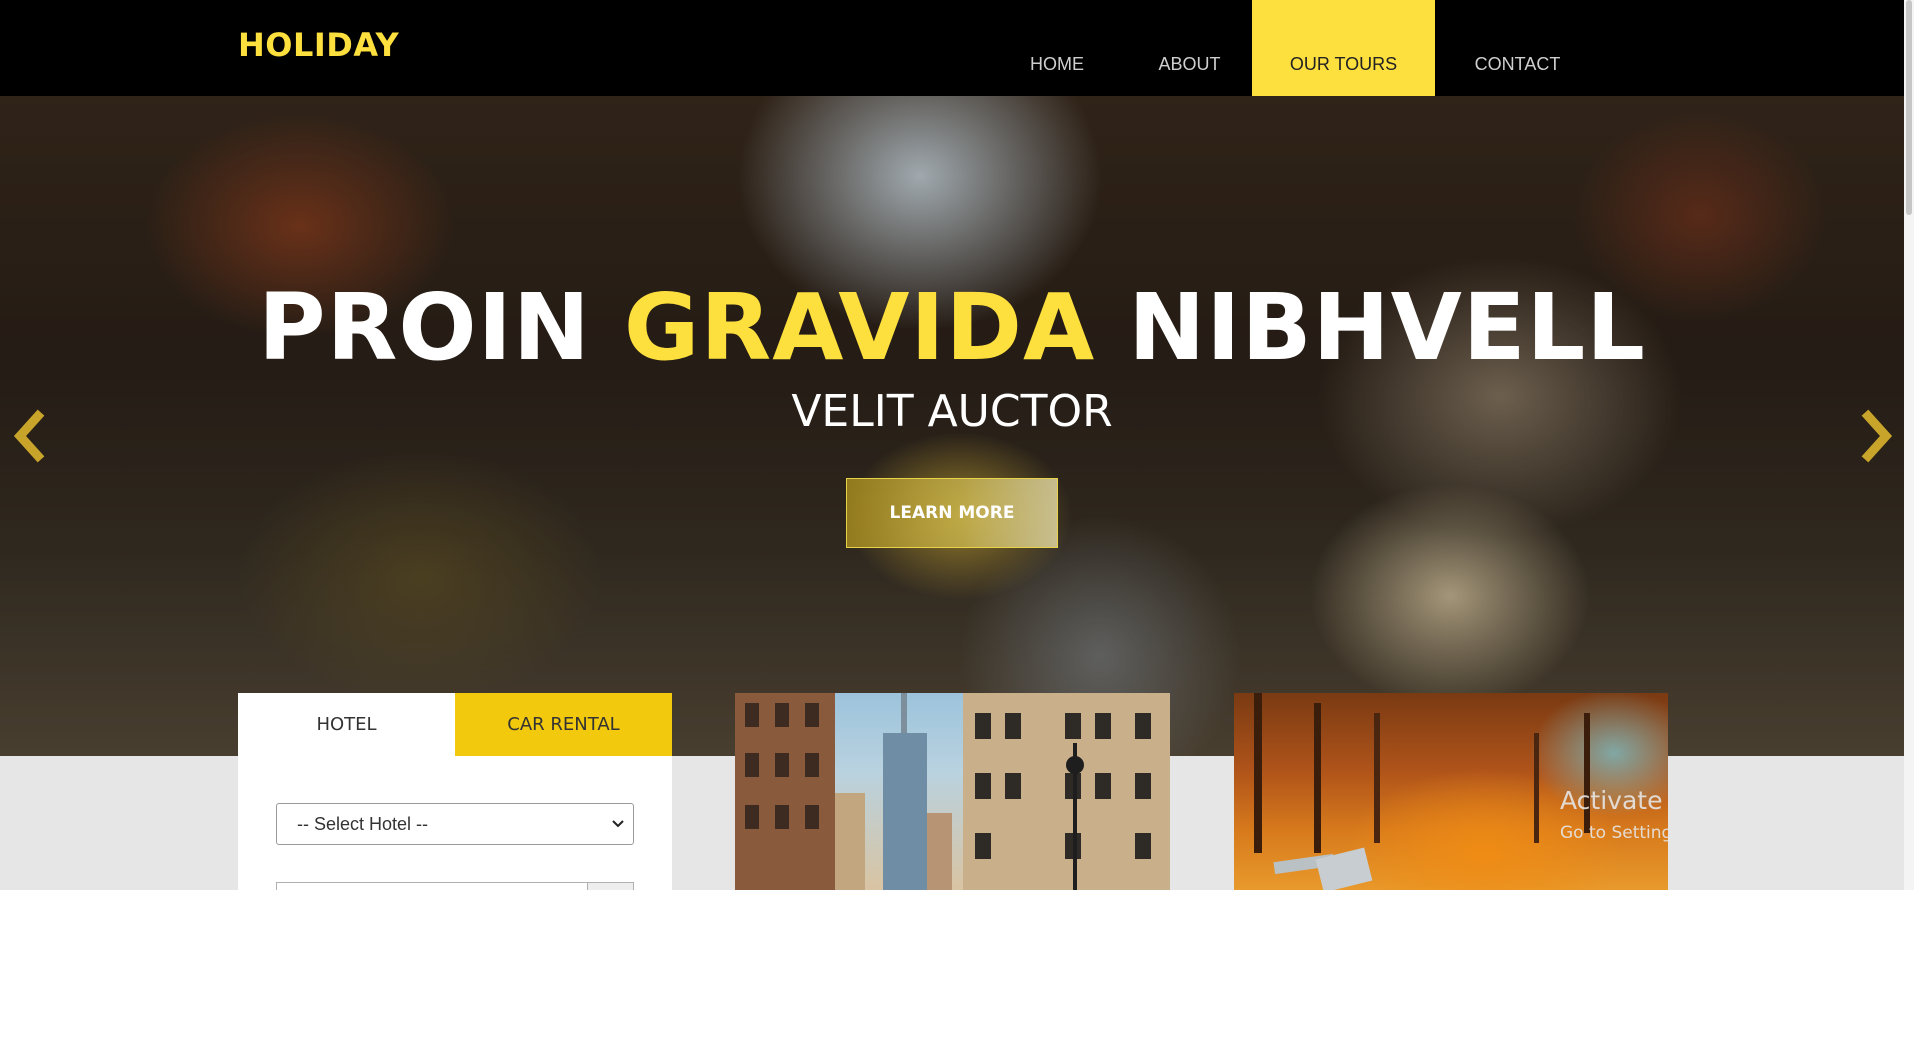 The width and height of the screenshot is (1914, 1042). What do you see at coordinates (1909, 445) in the screenshot?
I see `vertical-scrollbar` at bounding box center [1909, 445].